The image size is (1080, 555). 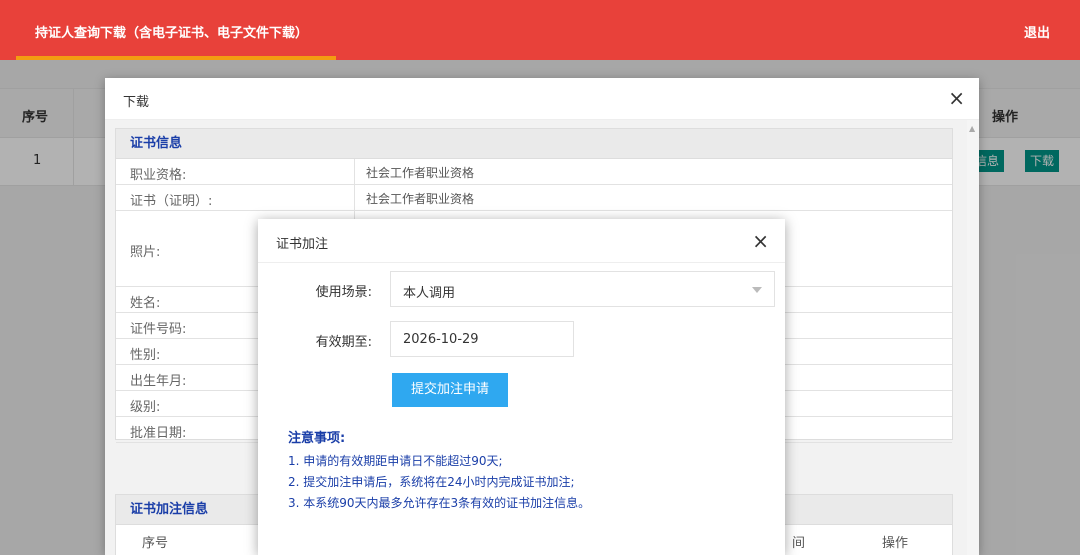 I want to click on annotation-col-op: 操作, so click(x=895, y=543).